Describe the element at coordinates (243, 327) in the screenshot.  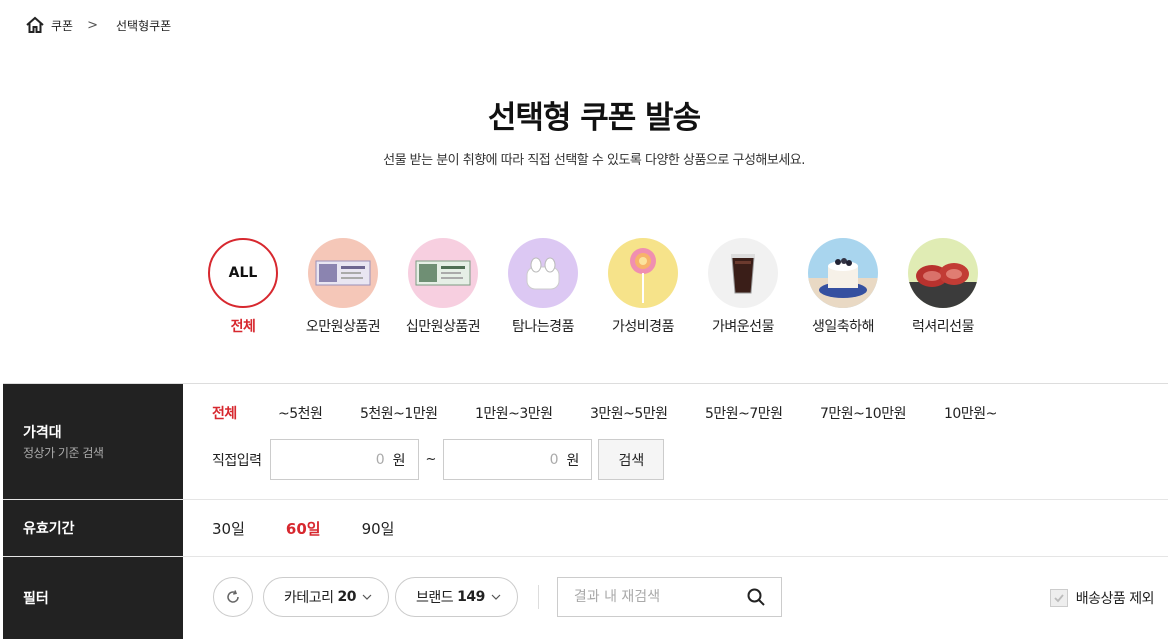
I see `category-label: 전체` at that location.